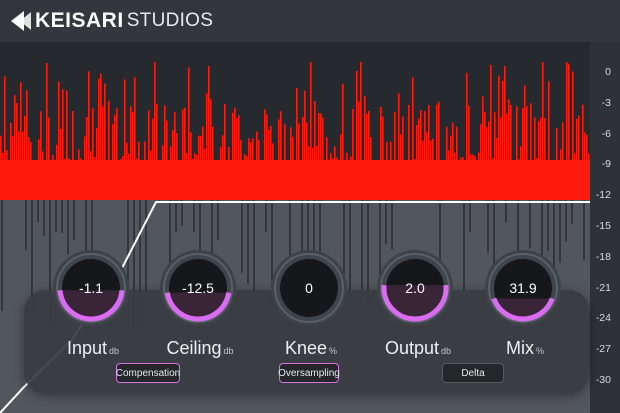 This screenshot has width=620, height=413. I want to click on db-tick-label: -21, so click(603, 287).